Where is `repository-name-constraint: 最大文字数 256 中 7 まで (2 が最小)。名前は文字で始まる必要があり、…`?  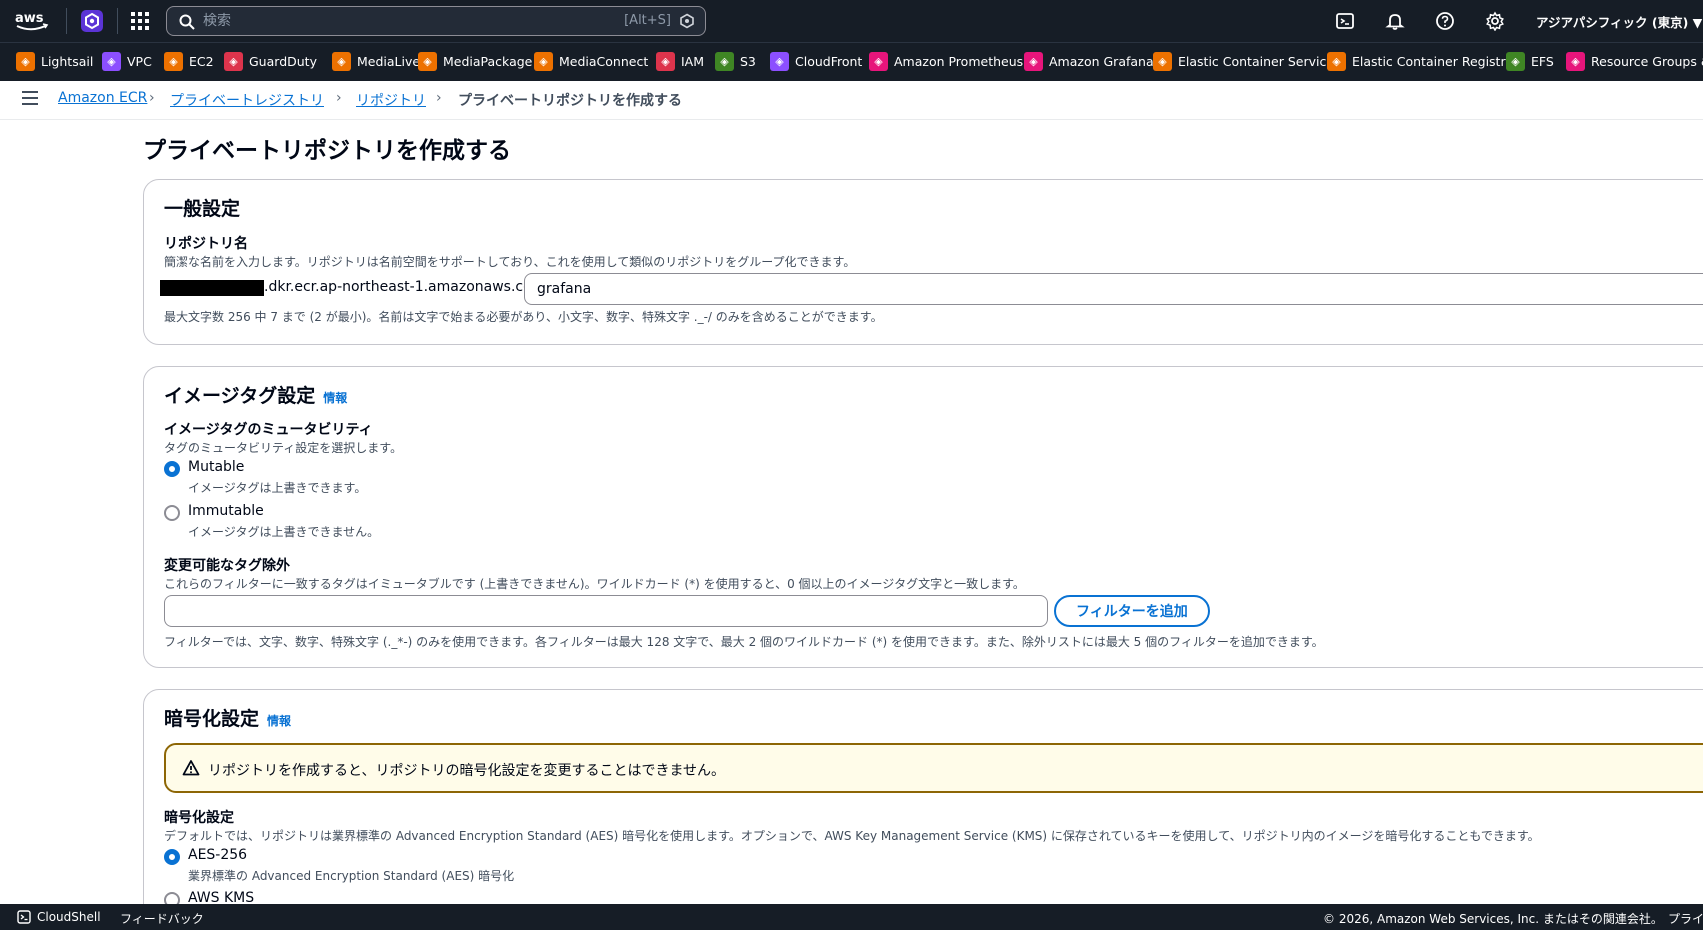 repository-name-constraint: 最大文字数 256 中 7 まで (2 が最小)。名前は文字で始まる必要があり、… is located at coordinates (523, 317).